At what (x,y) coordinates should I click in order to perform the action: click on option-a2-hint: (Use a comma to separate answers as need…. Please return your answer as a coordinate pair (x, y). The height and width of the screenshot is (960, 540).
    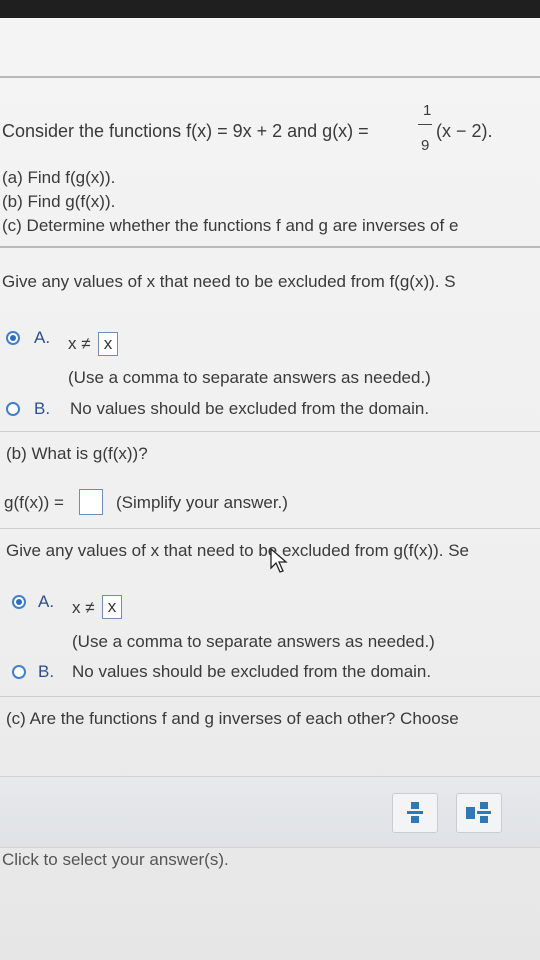
    Looking at the image, I should click on (253, 641).